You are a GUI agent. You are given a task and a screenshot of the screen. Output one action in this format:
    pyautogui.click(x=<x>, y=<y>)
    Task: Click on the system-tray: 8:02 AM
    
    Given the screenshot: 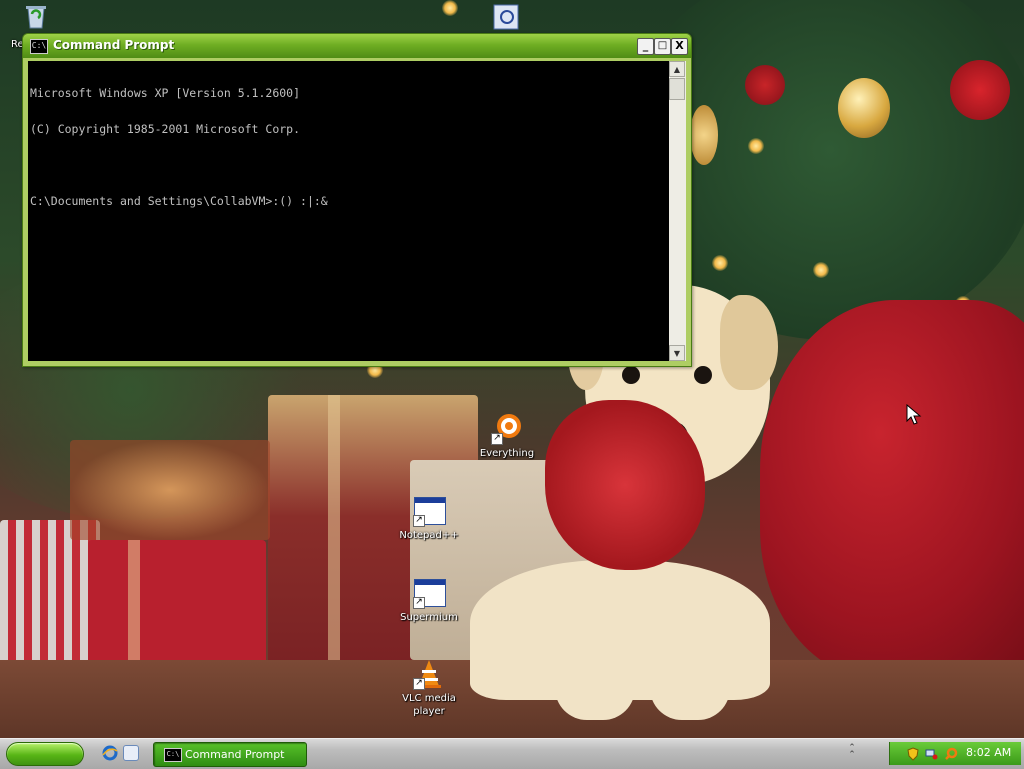 What is the action you would take?
    pyautogui.click(x=955, y=753)
    